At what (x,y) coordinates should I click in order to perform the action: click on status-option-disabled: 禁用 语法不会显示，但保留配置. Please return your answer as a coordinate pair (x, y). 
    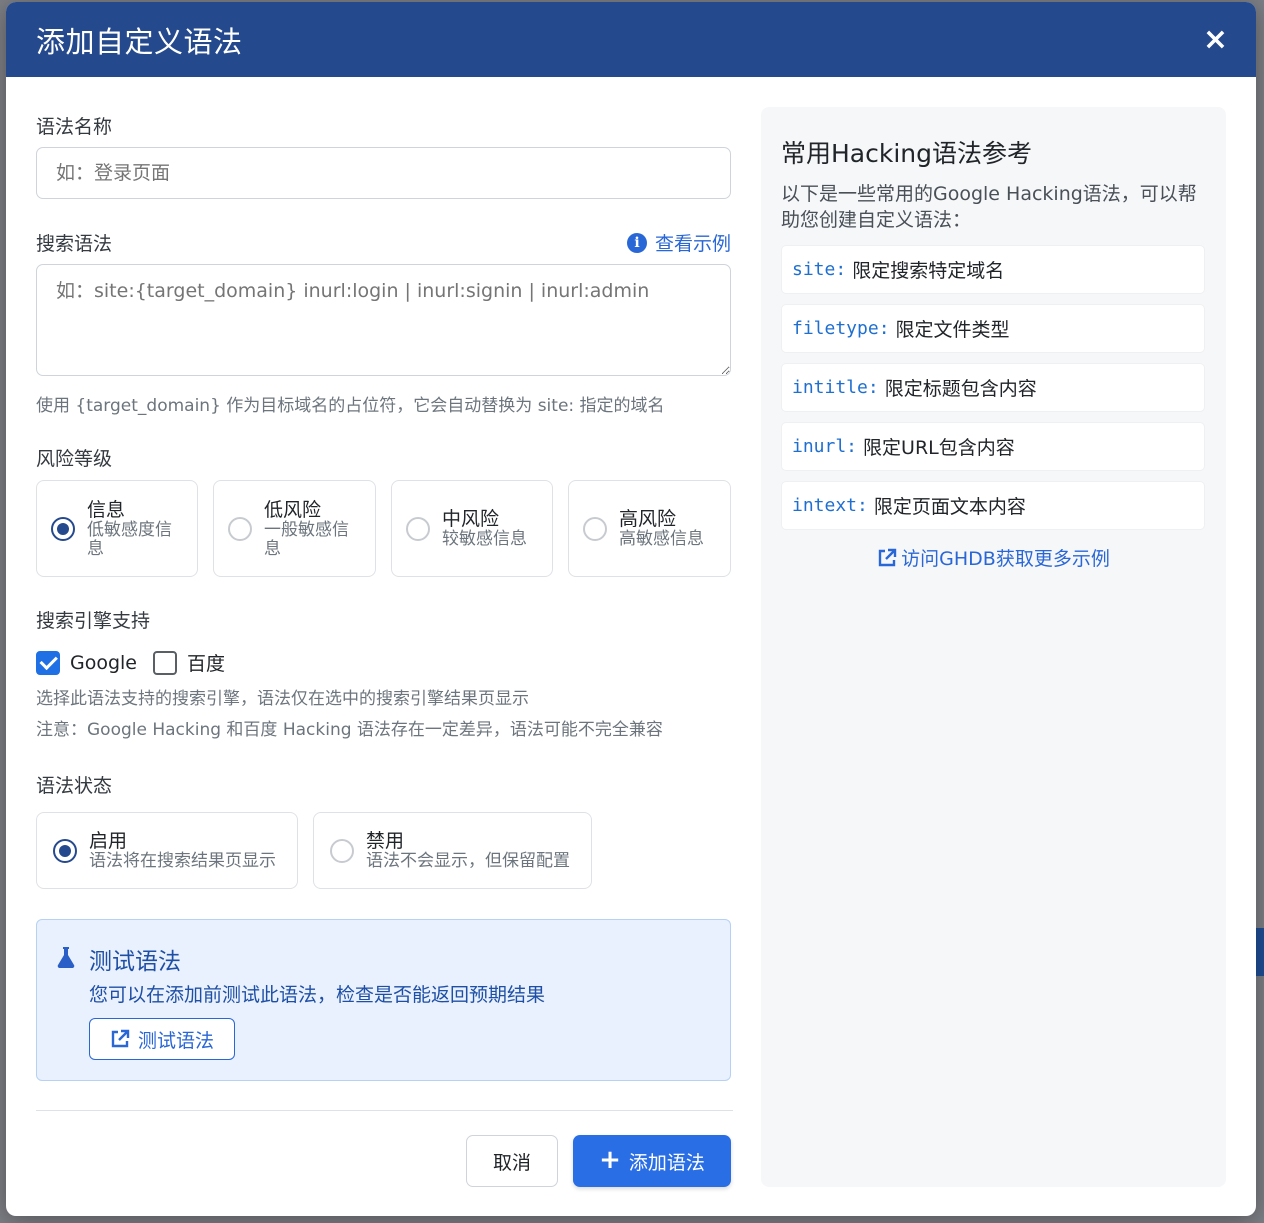
    Looking at the image, I should click on (452, 850).